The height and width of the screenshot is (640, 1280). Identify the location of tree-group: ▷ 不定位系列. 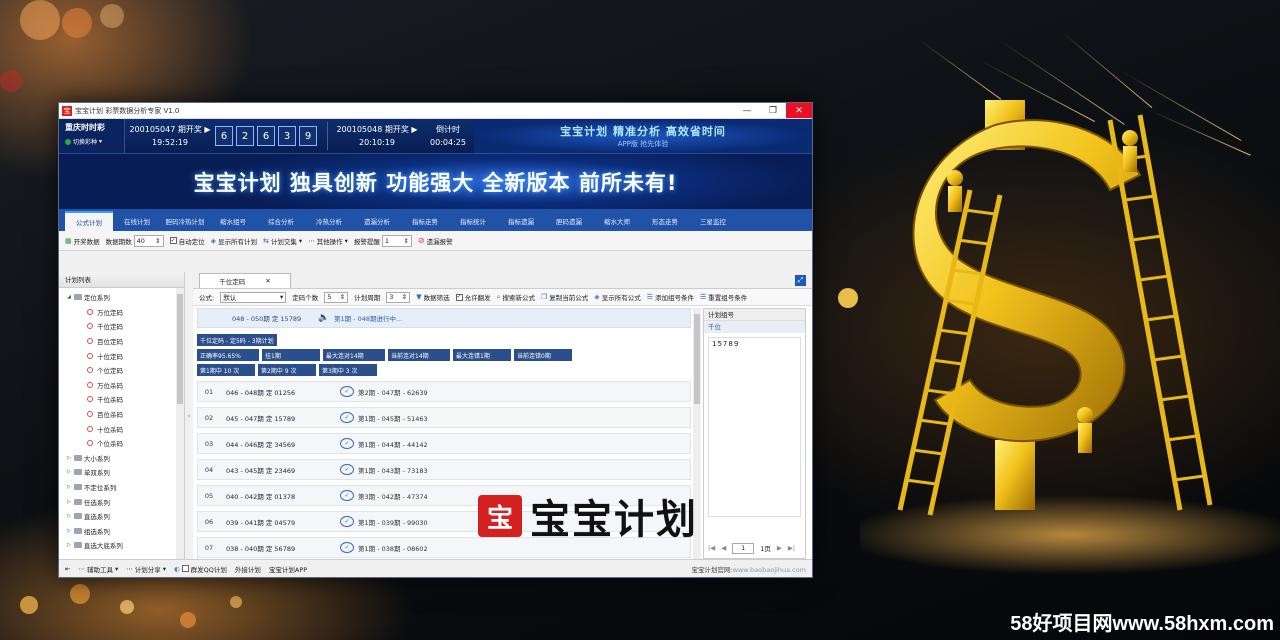
(121, 487).